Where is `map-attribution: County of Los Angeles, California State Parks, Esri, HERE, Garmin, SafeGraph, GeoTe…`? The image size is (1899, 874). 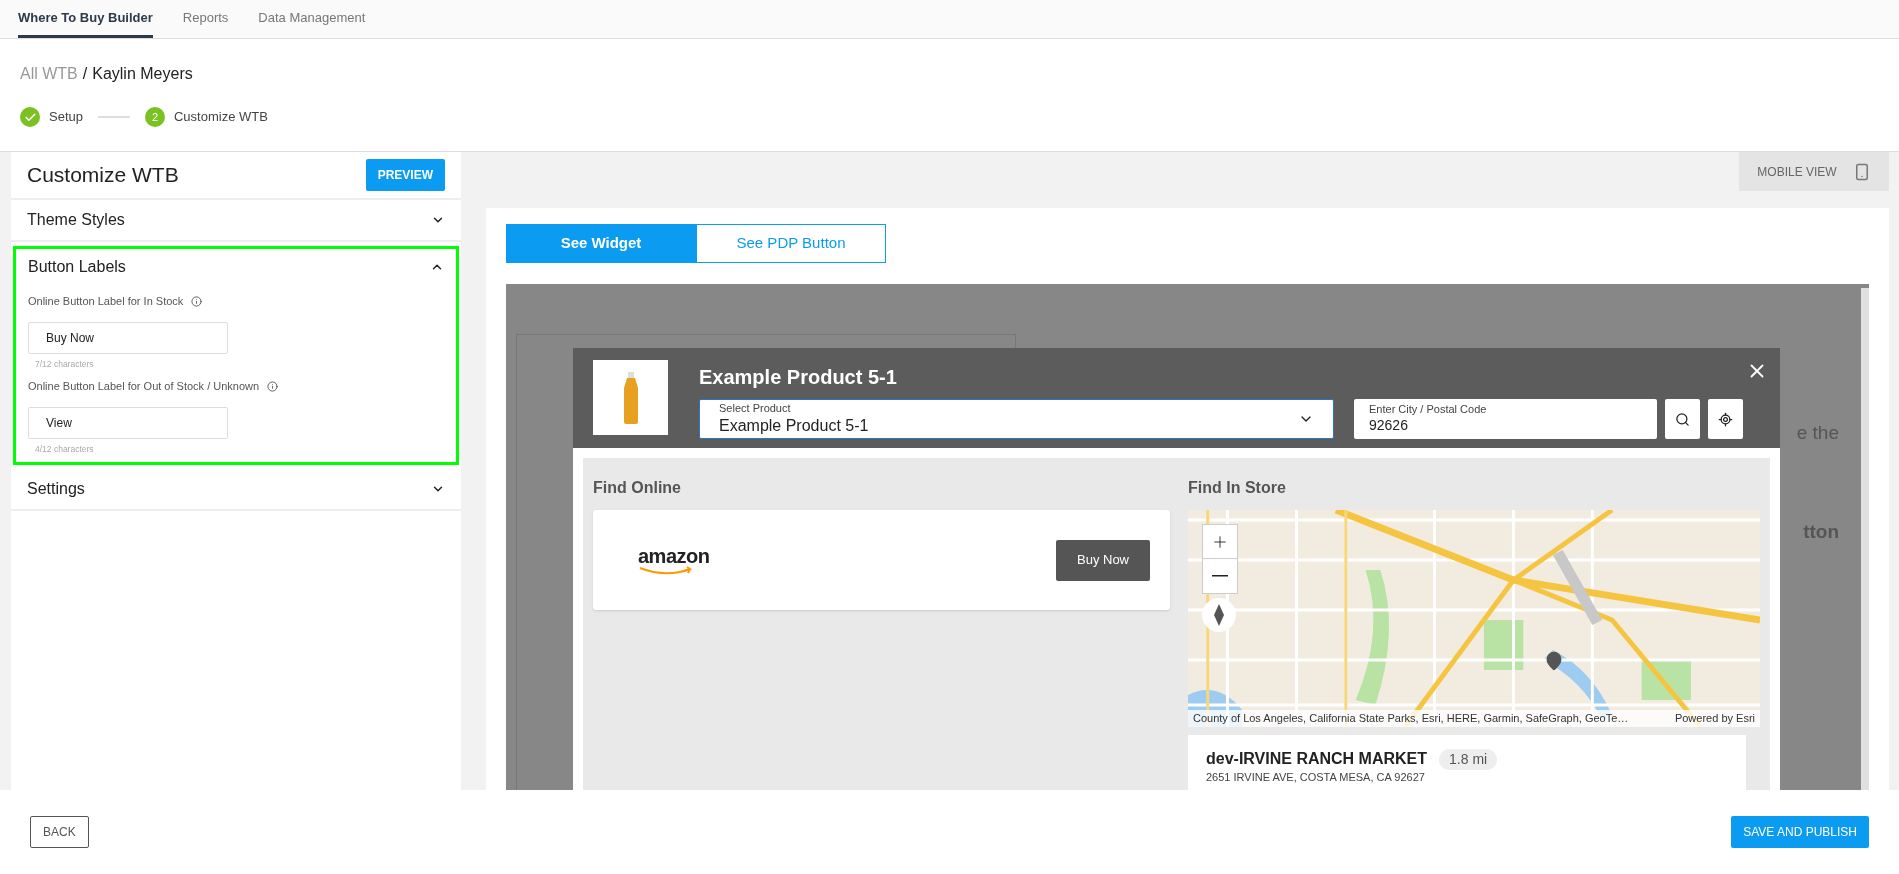
map-attribution: County of Los Angeles, California State Parks, Esri, HERE, Garmin, SafeGraph, GeoTe… is located at coordinates (1411, 719).